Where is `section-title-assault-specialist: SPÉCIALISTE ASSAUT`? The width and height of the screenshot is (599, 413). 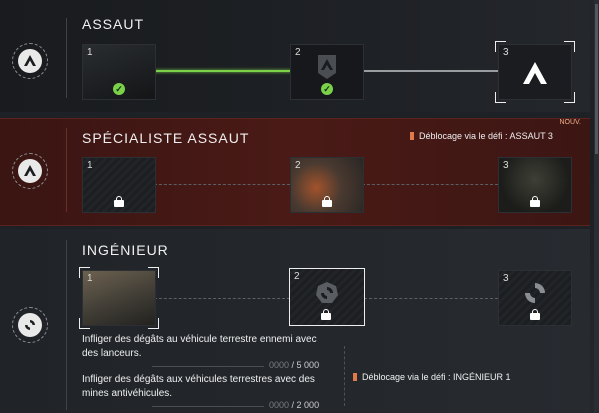
section-title-assault-specialist: SPÉCIALISTE ASSAUT is located at coordinates (166, 138).